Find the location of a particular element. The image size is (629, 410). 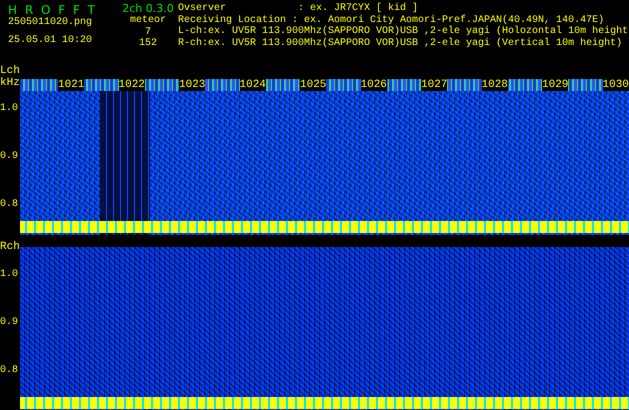

file-name: 2505011020.png is located at coordinates (51, 23).